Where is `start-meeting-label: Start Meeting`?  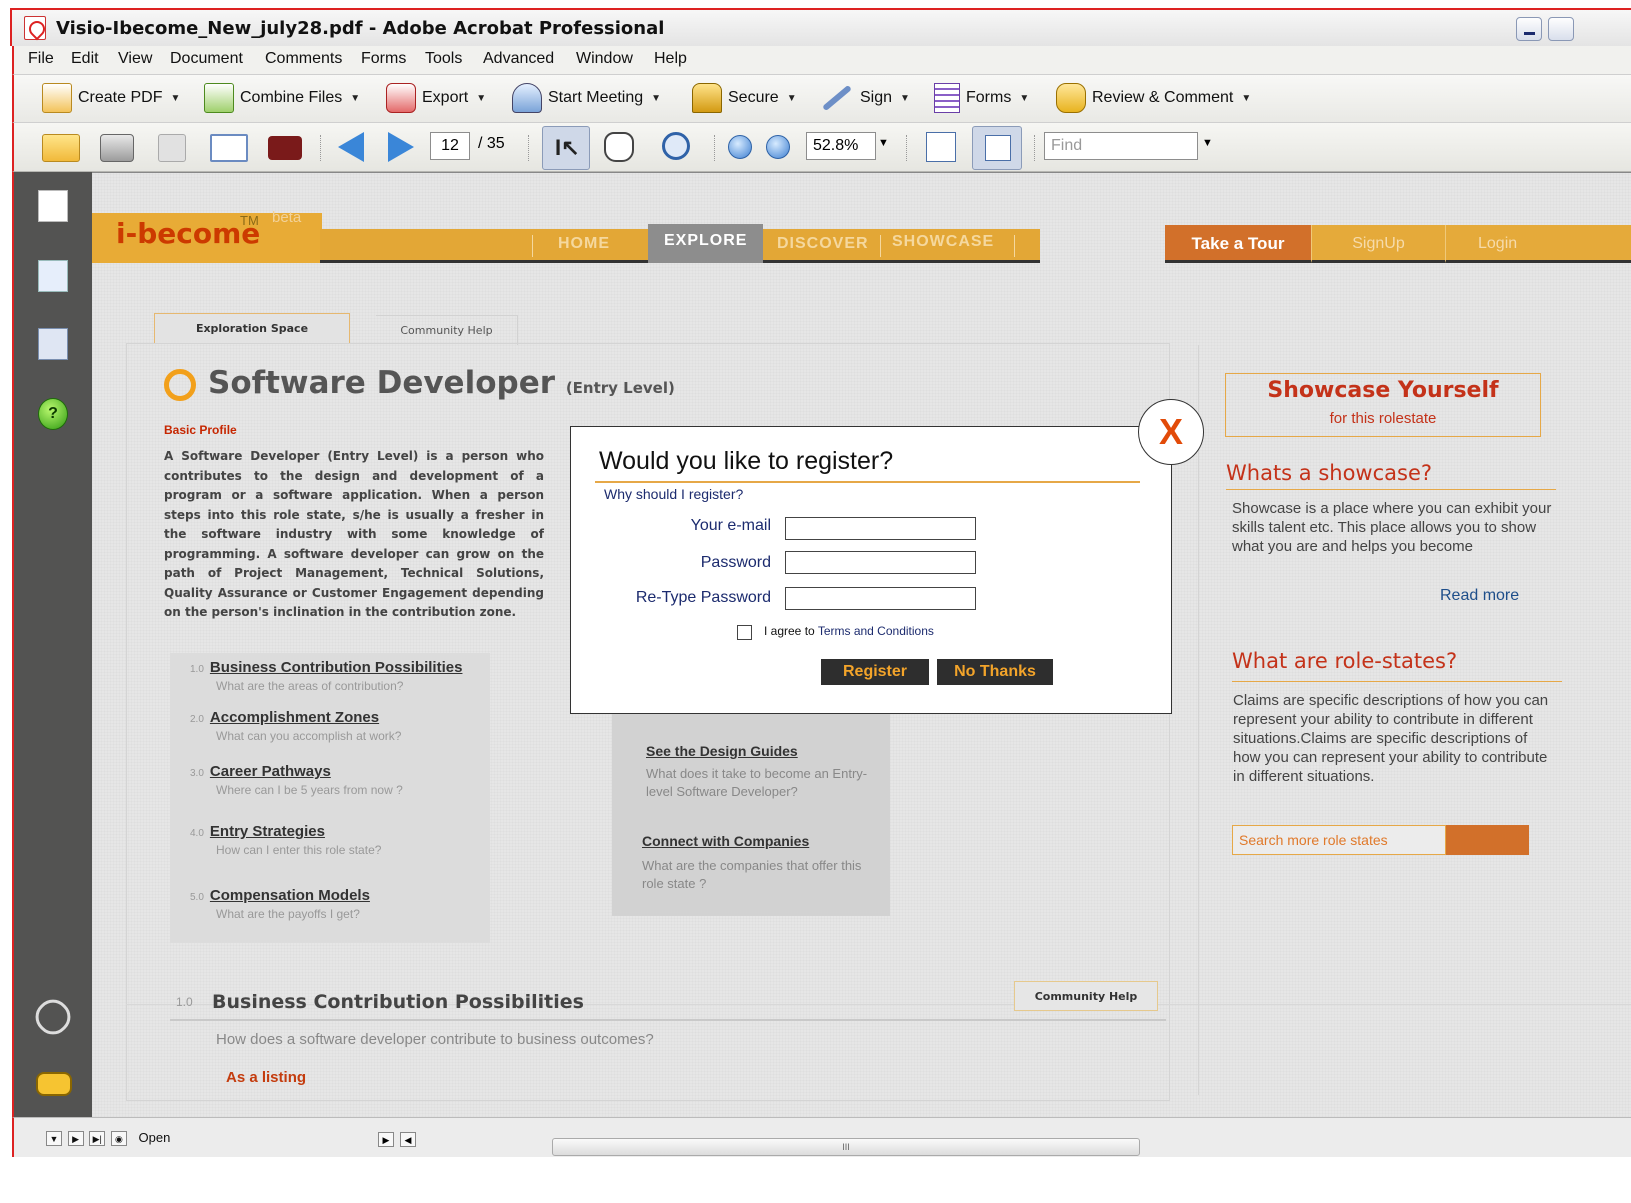 start-meeting-label: Start Meeting is located at coordinates (596, 97).